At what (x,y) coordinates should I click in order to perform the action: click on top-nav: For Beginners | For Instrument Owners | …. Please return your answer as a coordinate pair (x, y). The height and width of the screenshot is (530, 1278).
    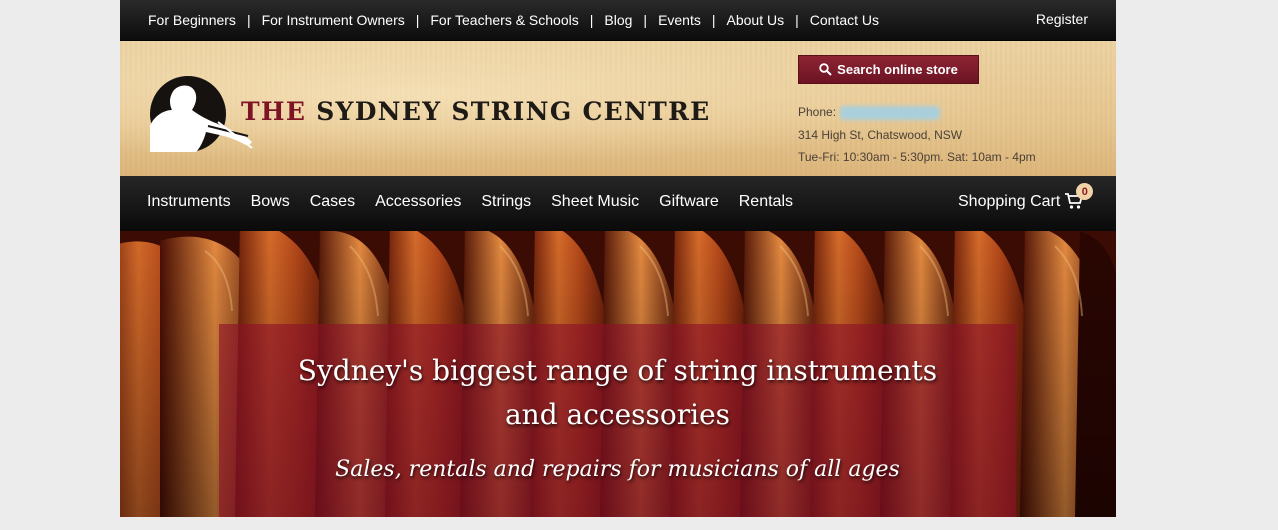
    Looking at the image, I should click on (513, 20).